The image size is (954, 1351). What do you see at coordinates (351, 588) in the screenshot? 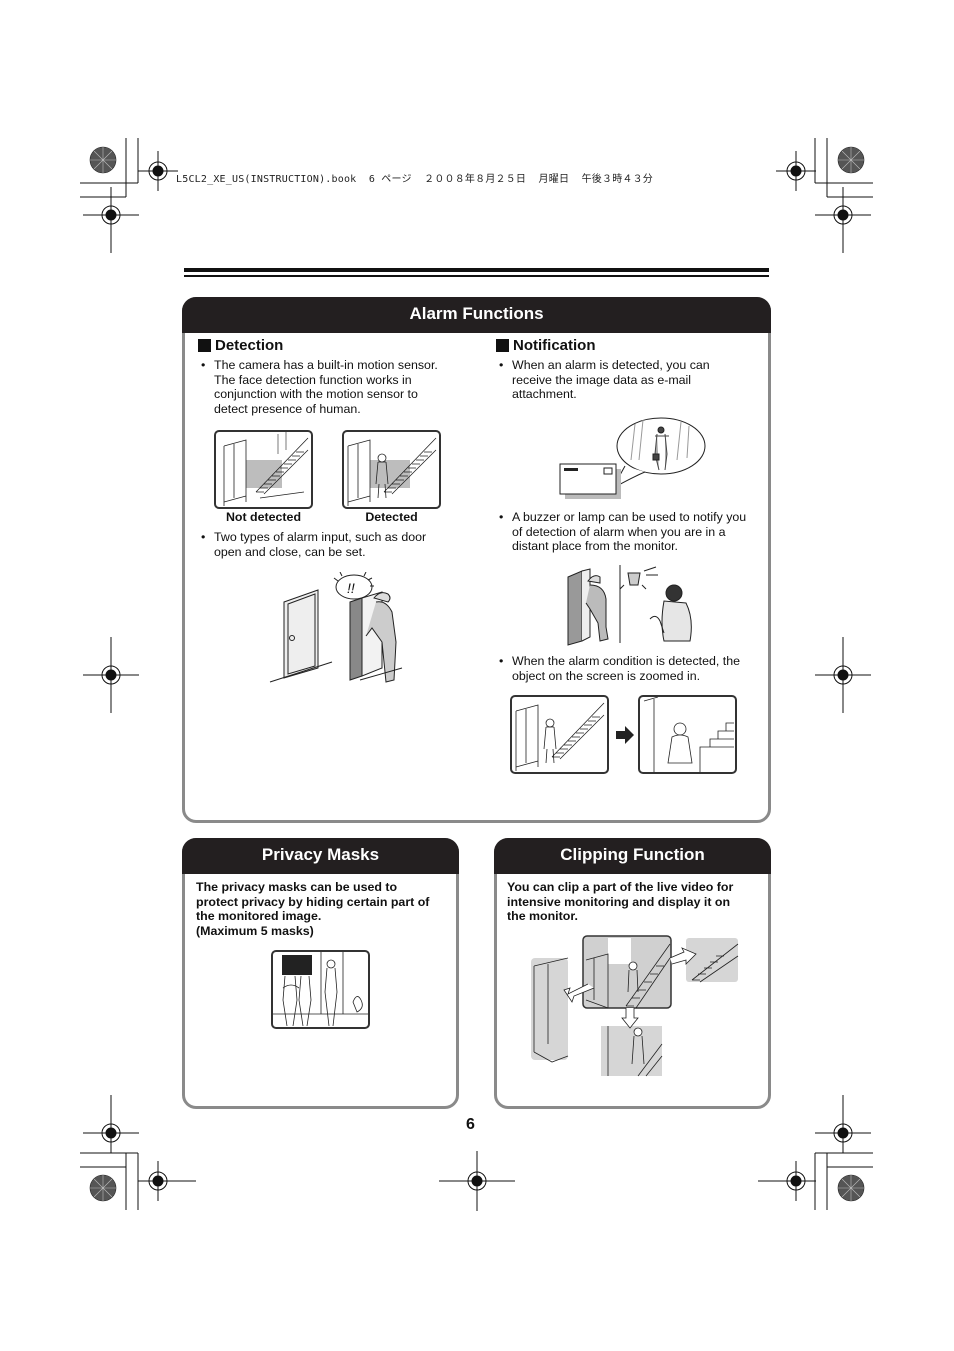
I see `alarm-exclaim-text: !!` at bounding box center [351, 588].